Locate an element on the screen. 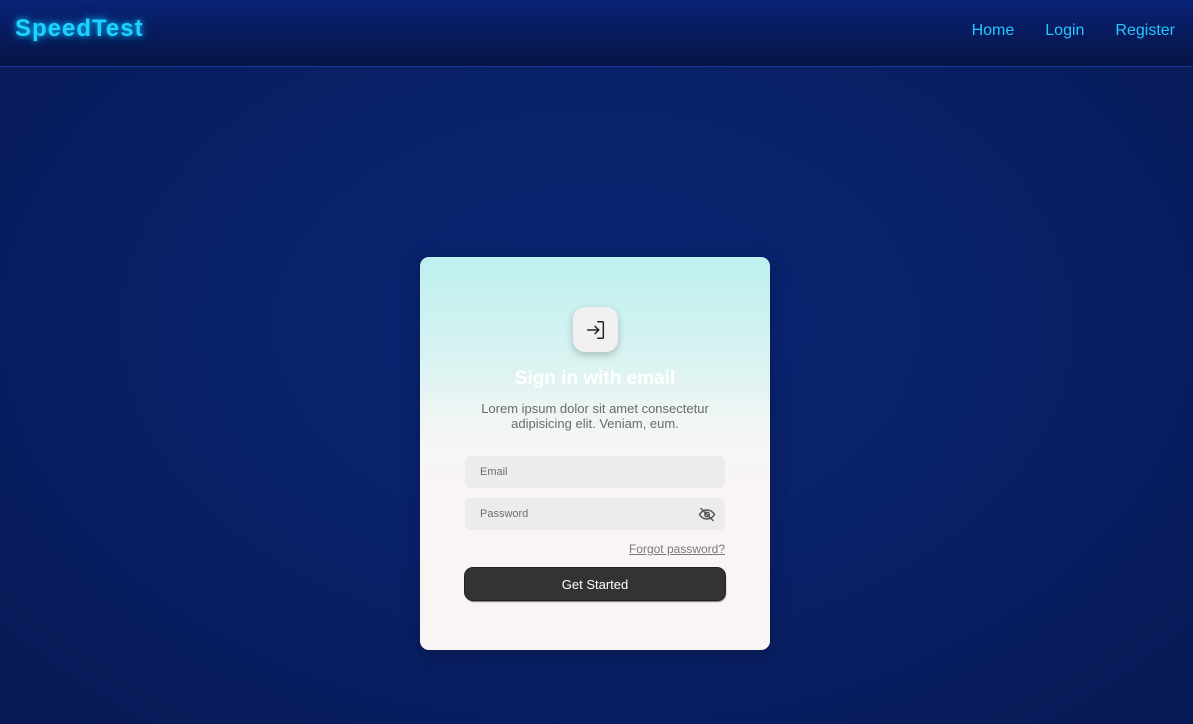 This screenshot has width=1193, height=724. password-field is located at coordinates (595, 514).